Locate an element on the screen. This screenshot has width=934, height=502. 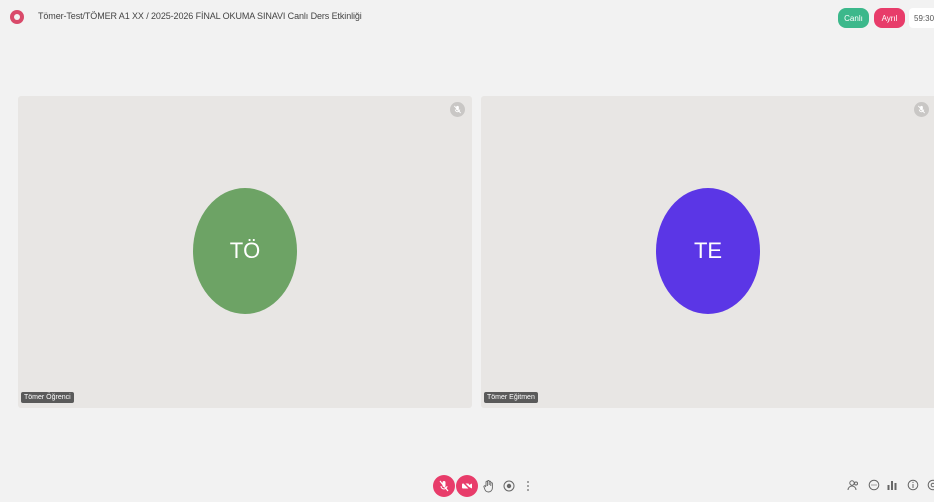
session-timer: 59:30 is located at coordinates (921, 18).